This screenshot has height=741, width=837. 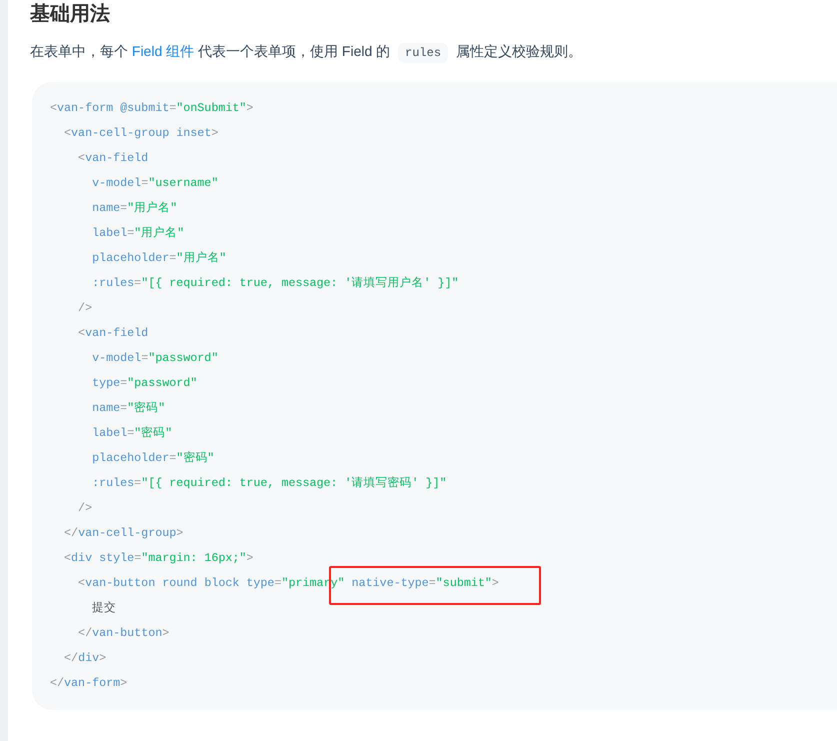 I want to click on code-line: type="password", so click(x=144, y=383).